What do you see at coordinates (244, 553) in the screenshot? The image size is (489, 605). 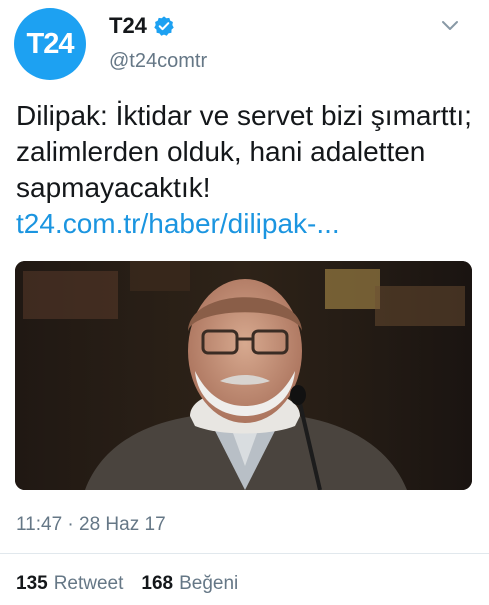 I see `divider` at bounding box center [244, 553].